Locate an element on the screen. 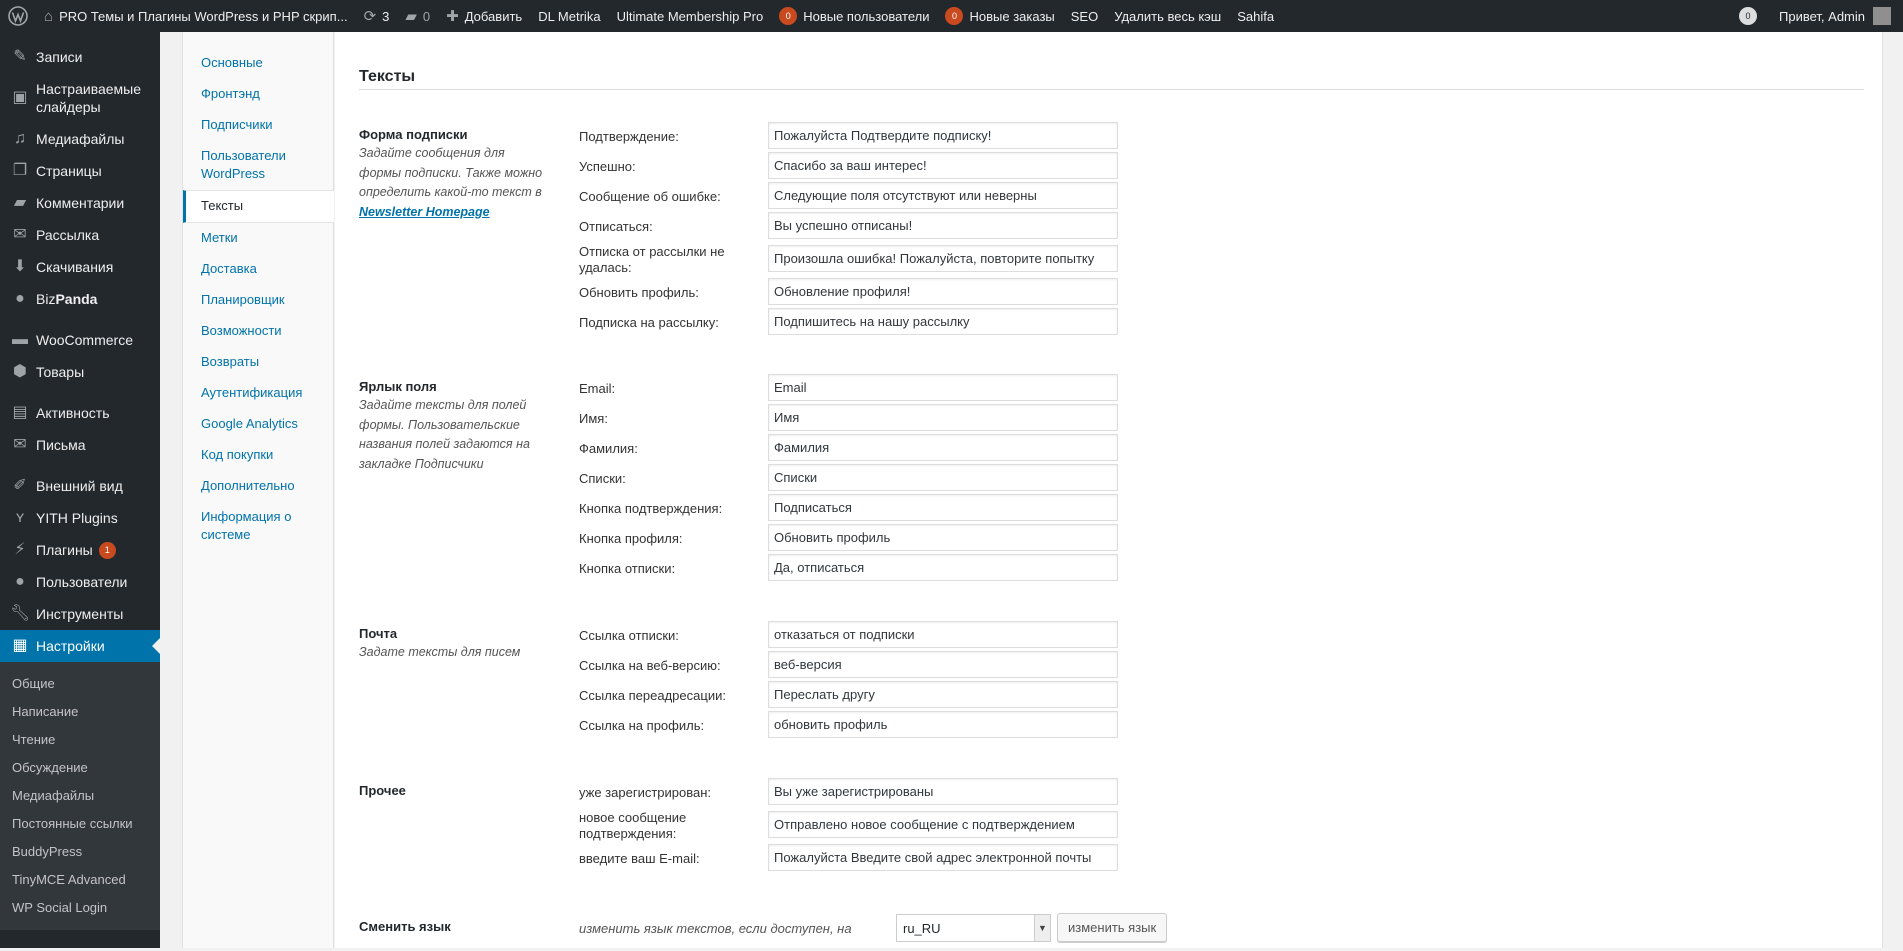 This screenshot has width=1903, height=951. menu-item-bizpanda: ● Biz Panda is located at coordinates (80, 299).